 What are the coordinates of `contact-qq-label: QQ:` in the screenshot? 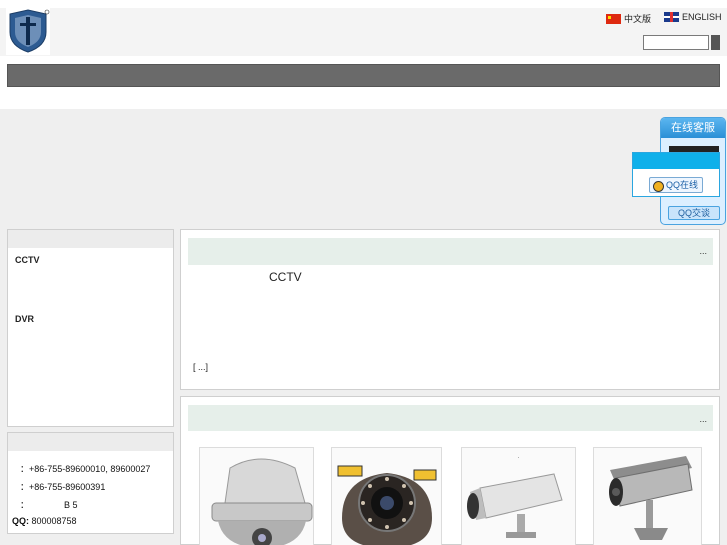 It's located at (20, 521).